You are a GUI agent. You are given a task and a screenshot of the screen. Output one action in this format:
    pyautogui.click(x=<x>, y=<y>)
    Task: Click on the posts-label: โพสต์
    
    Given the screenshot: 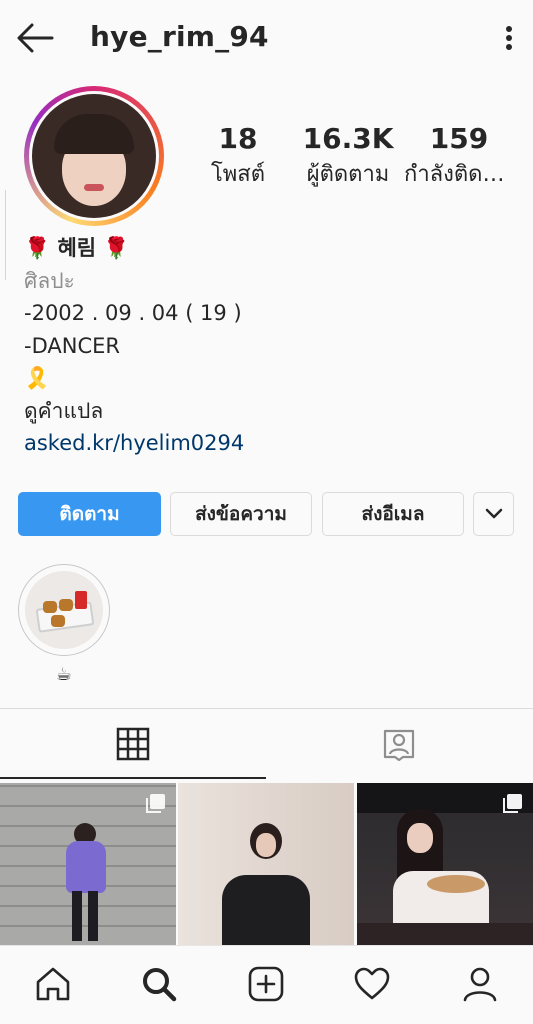 What is the action you would take?
    pyautogui.click(x=238, y=174)
    